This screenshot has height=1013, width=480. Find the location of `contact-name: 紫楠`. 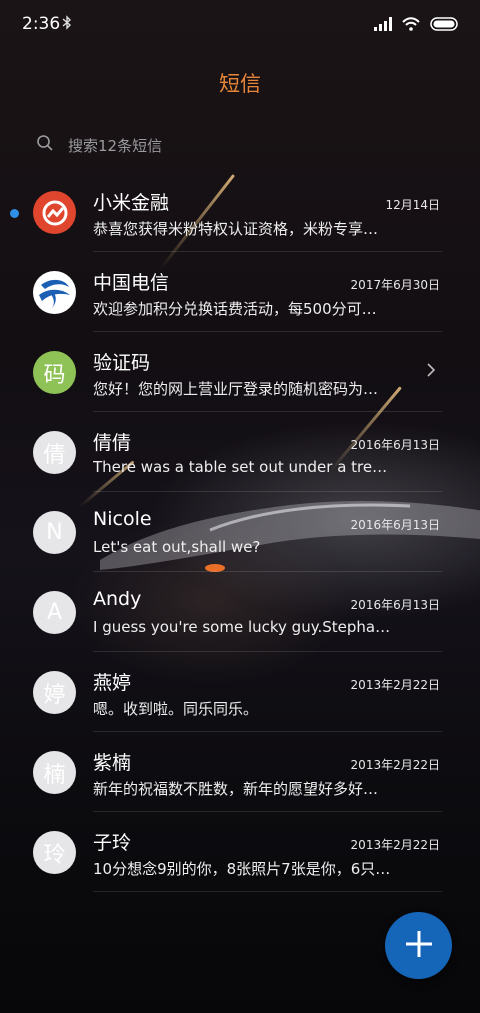

contact-name: 紫楠 is located at coordinates (112, 763).